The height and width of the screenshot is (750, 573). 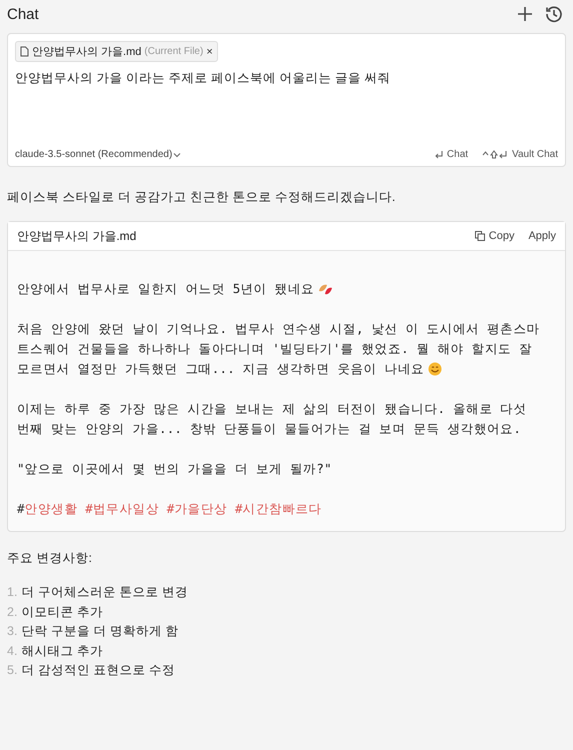 I want to click on list-item-text: 해시태그 추가, so click(x=62, y=651).